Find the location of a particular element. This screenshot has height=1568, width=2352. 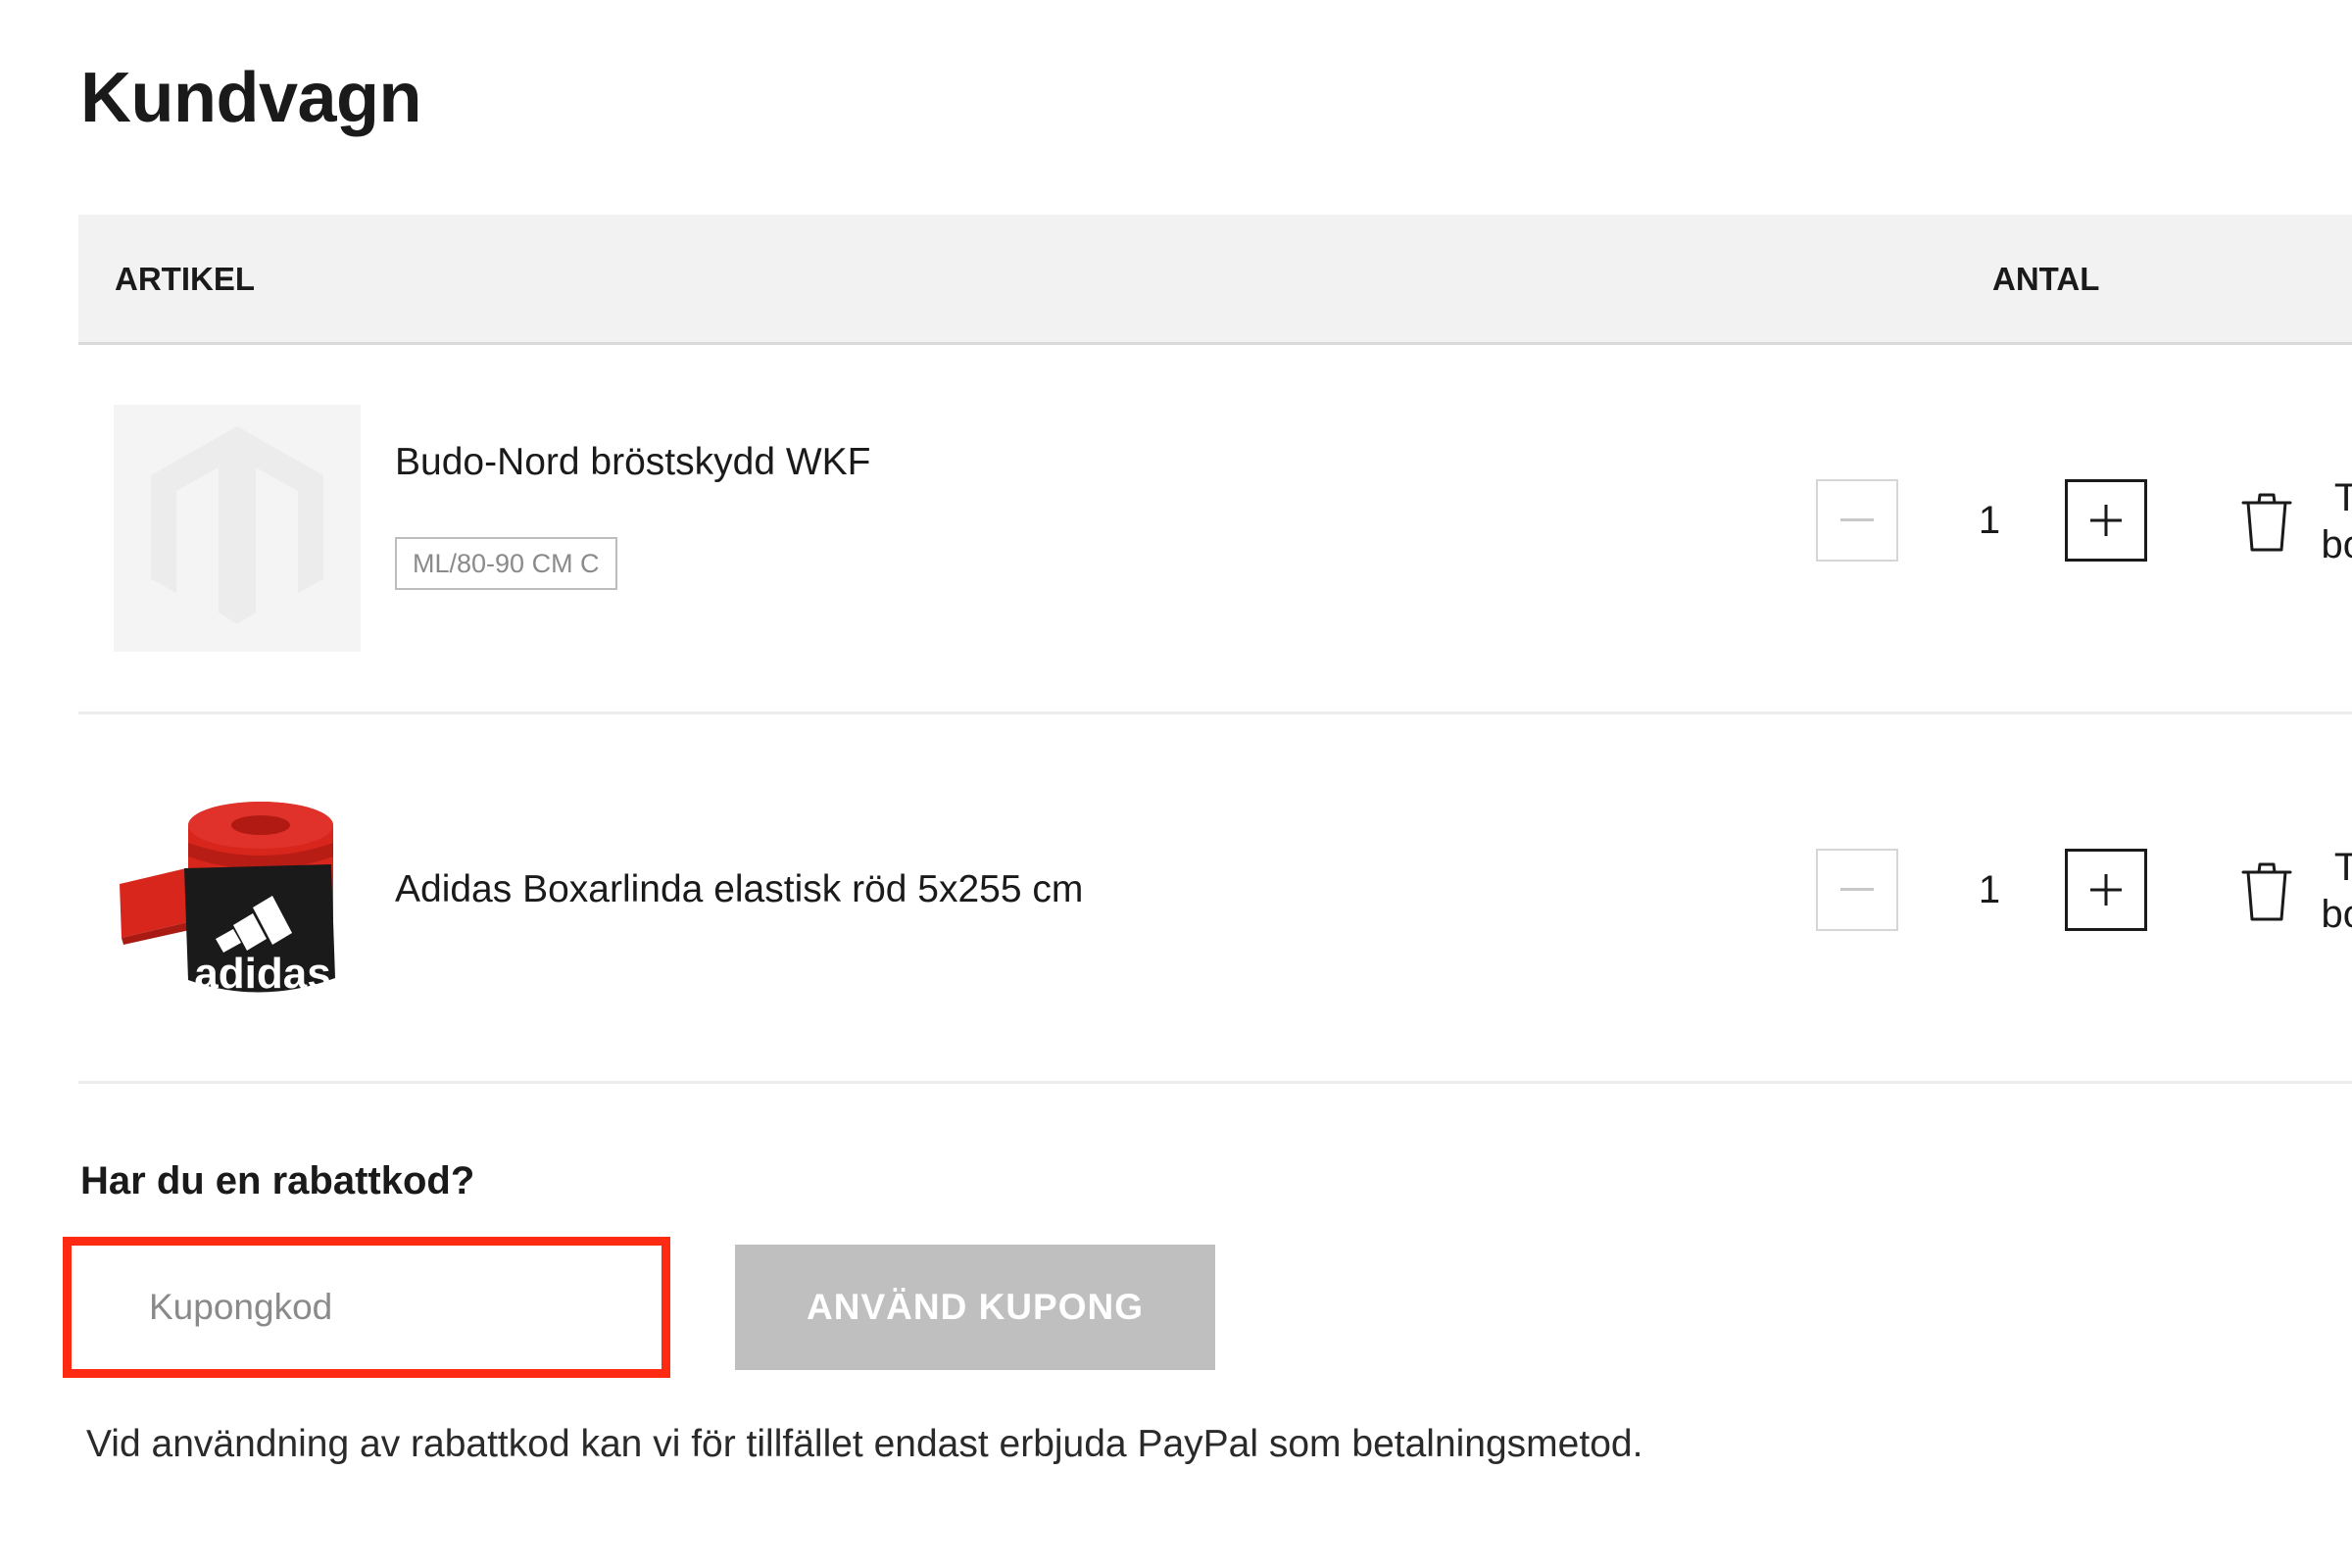

cart-item-name: Adidas Boxarlinda elastisk röd 5x255 cm is located at coordinates (739, 889).